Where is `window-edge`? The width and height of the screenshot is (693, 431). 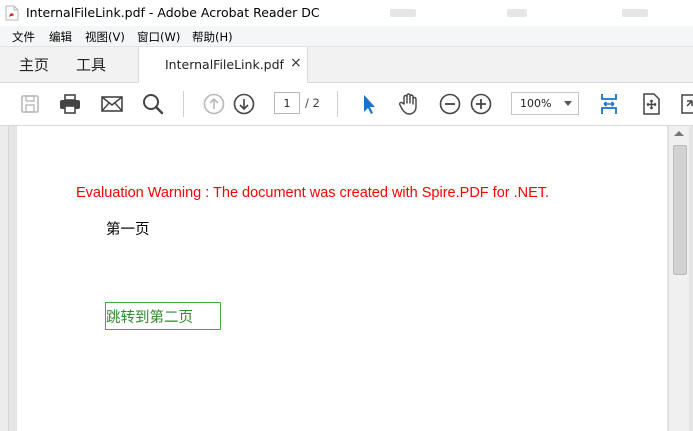 window-edge is located at coordinates (691, 278).